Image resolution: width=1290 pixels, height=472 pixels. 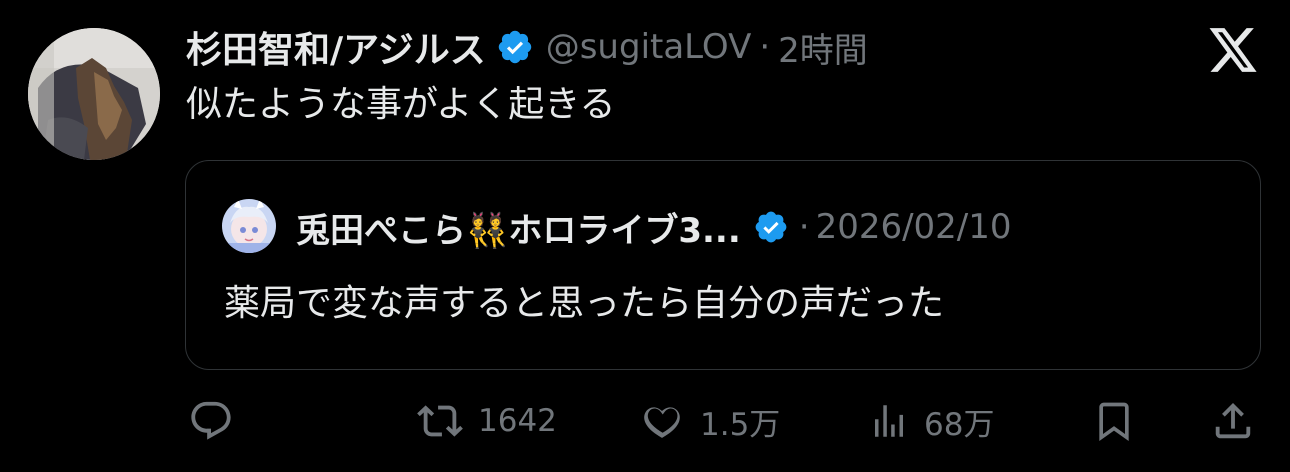 I want to click on tweet-text: 似たような事がよく起きる, so click(x=401, y=104).